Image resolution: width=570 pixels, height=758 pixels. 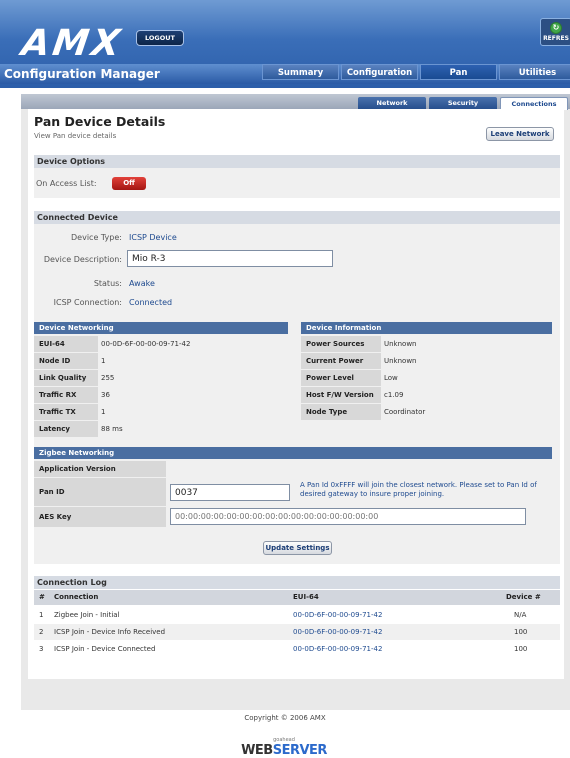 I want to click on application-version-row: Application Version, so click(x=293, y=469).